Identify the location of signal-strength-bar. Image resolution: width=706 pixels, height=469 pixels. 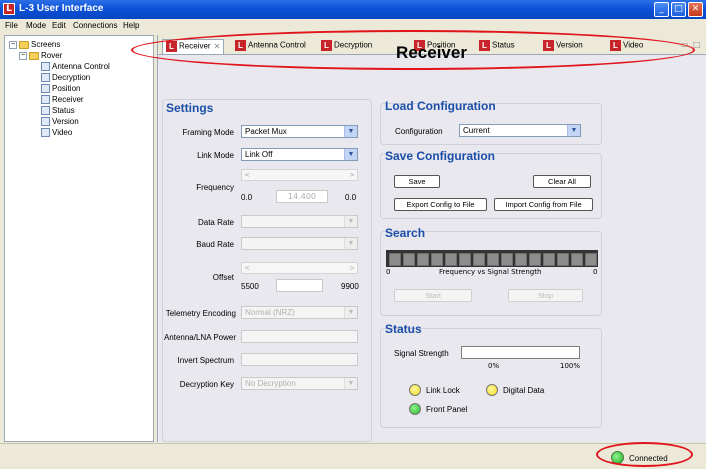
(520, 352).